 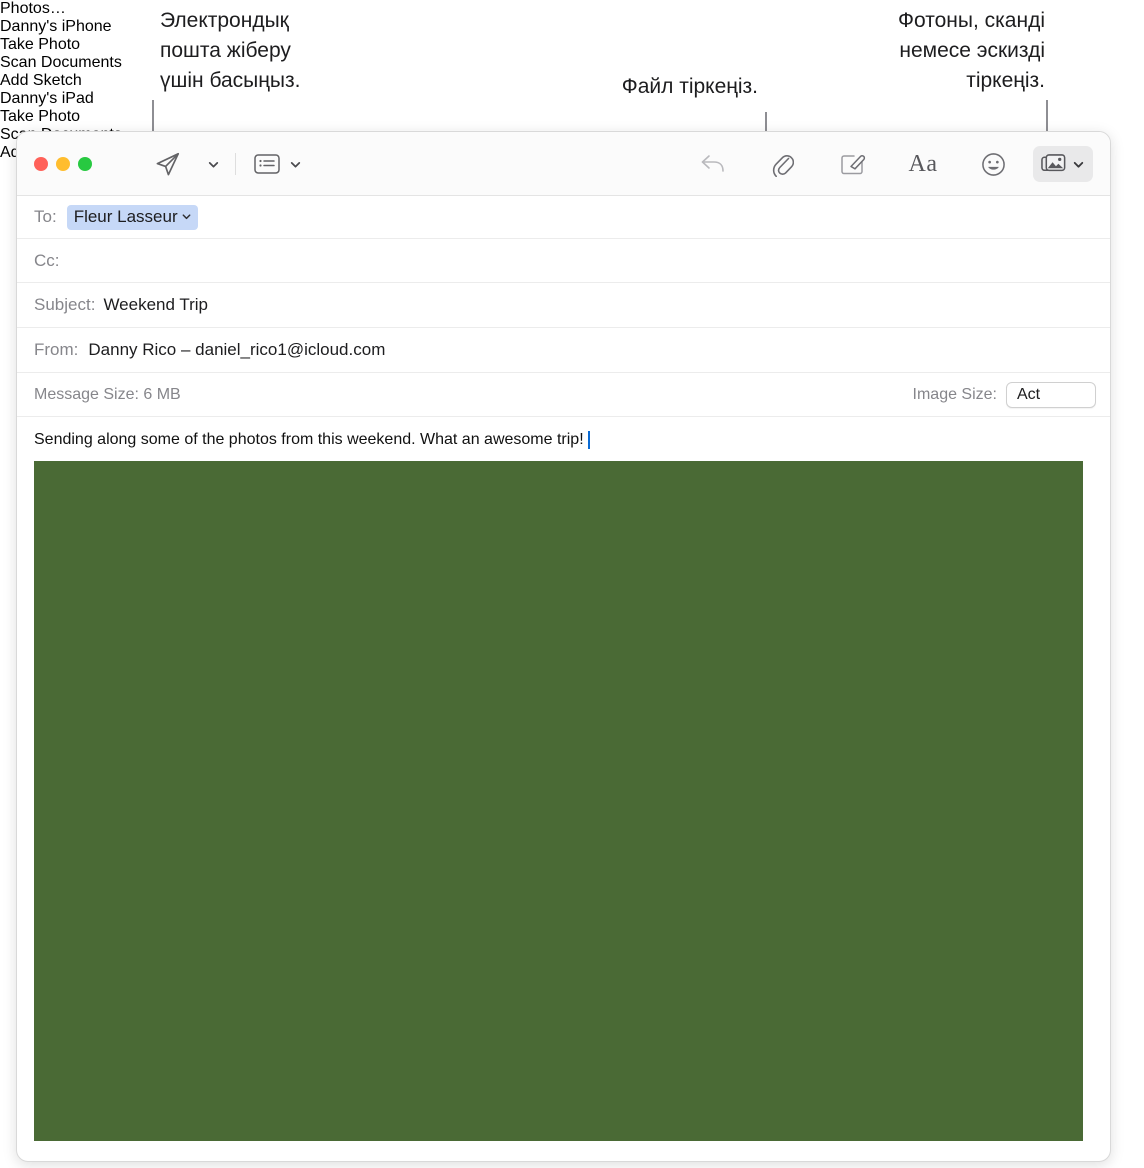 I want to click on cc-label: Cc:, so click(x=47, y=260).